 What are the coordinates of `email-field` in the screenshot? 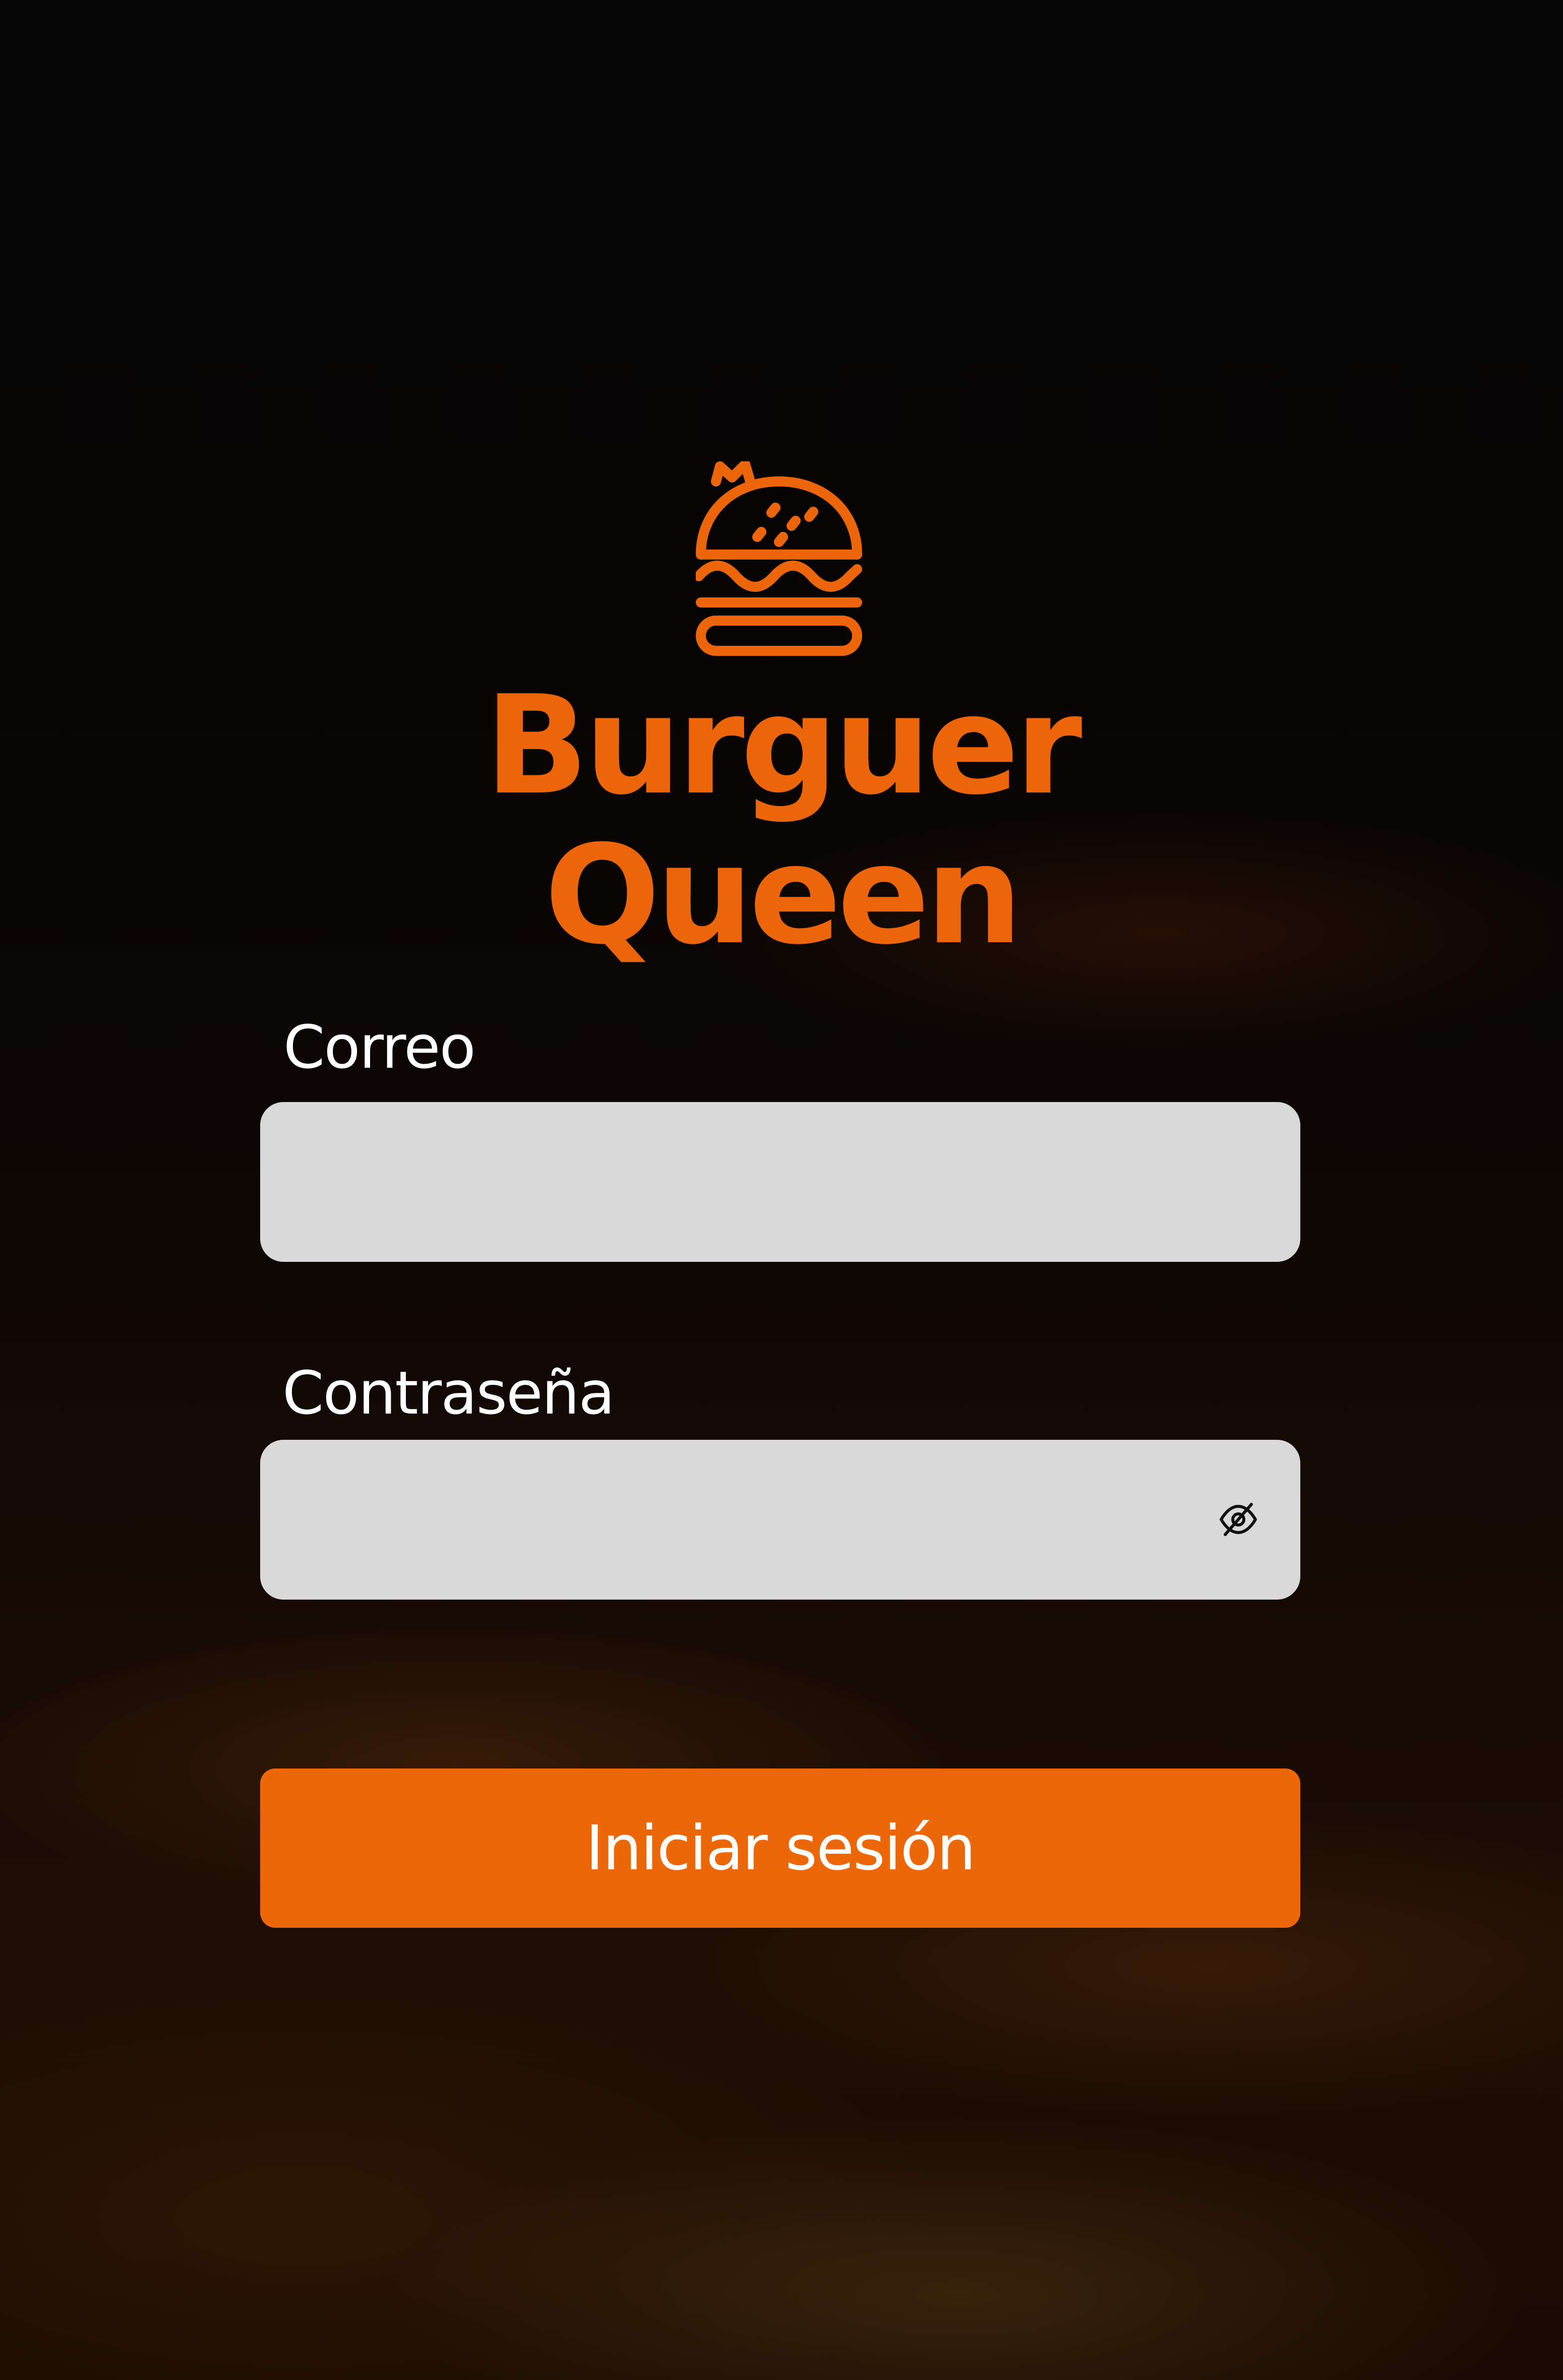 It's located at (780, 1182).